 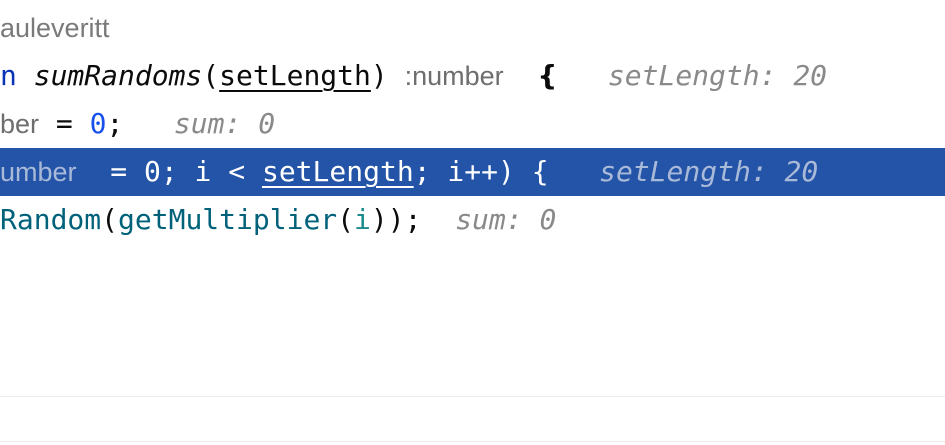 What do you see at coordinates (362, 219) in the screenshot?
I see `loop-variable: i` at bounding box center [362, 219].